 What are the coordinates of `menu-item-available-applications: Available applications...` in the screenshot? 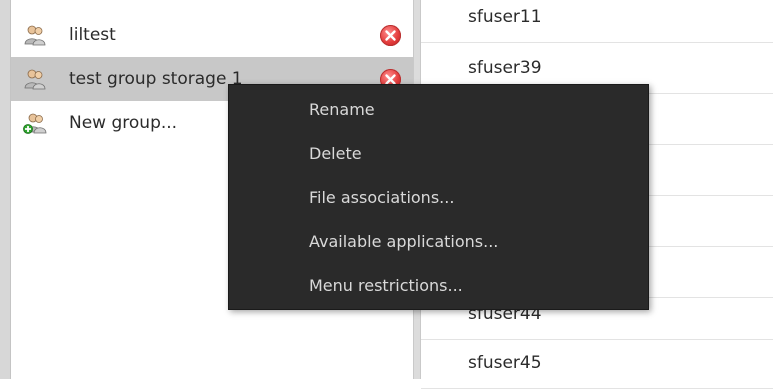 It's located at (438, 242).